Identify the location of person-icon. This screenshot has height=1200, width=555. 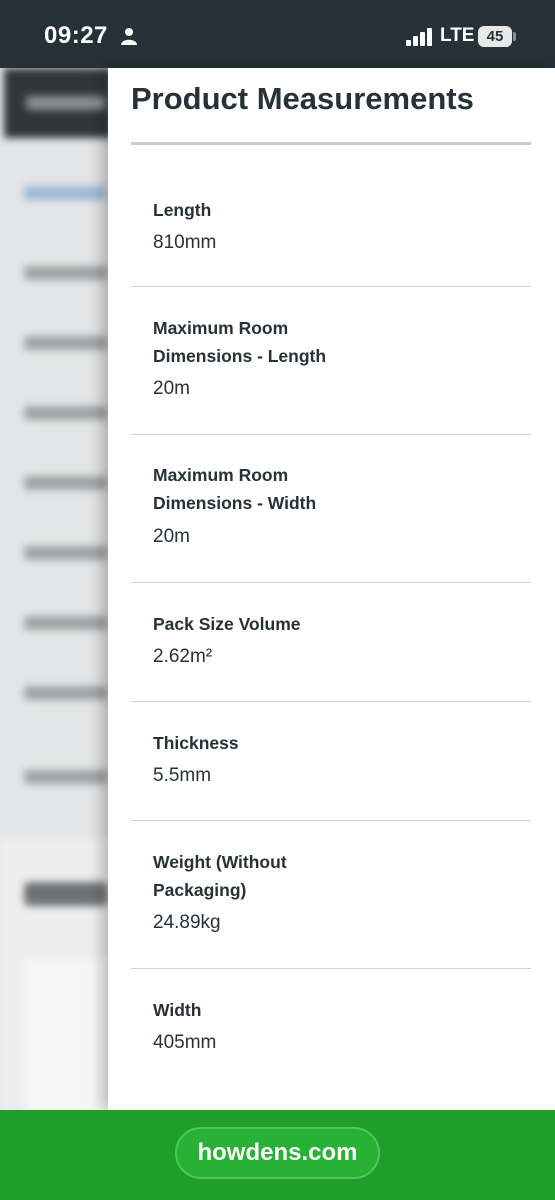
(129, 36).